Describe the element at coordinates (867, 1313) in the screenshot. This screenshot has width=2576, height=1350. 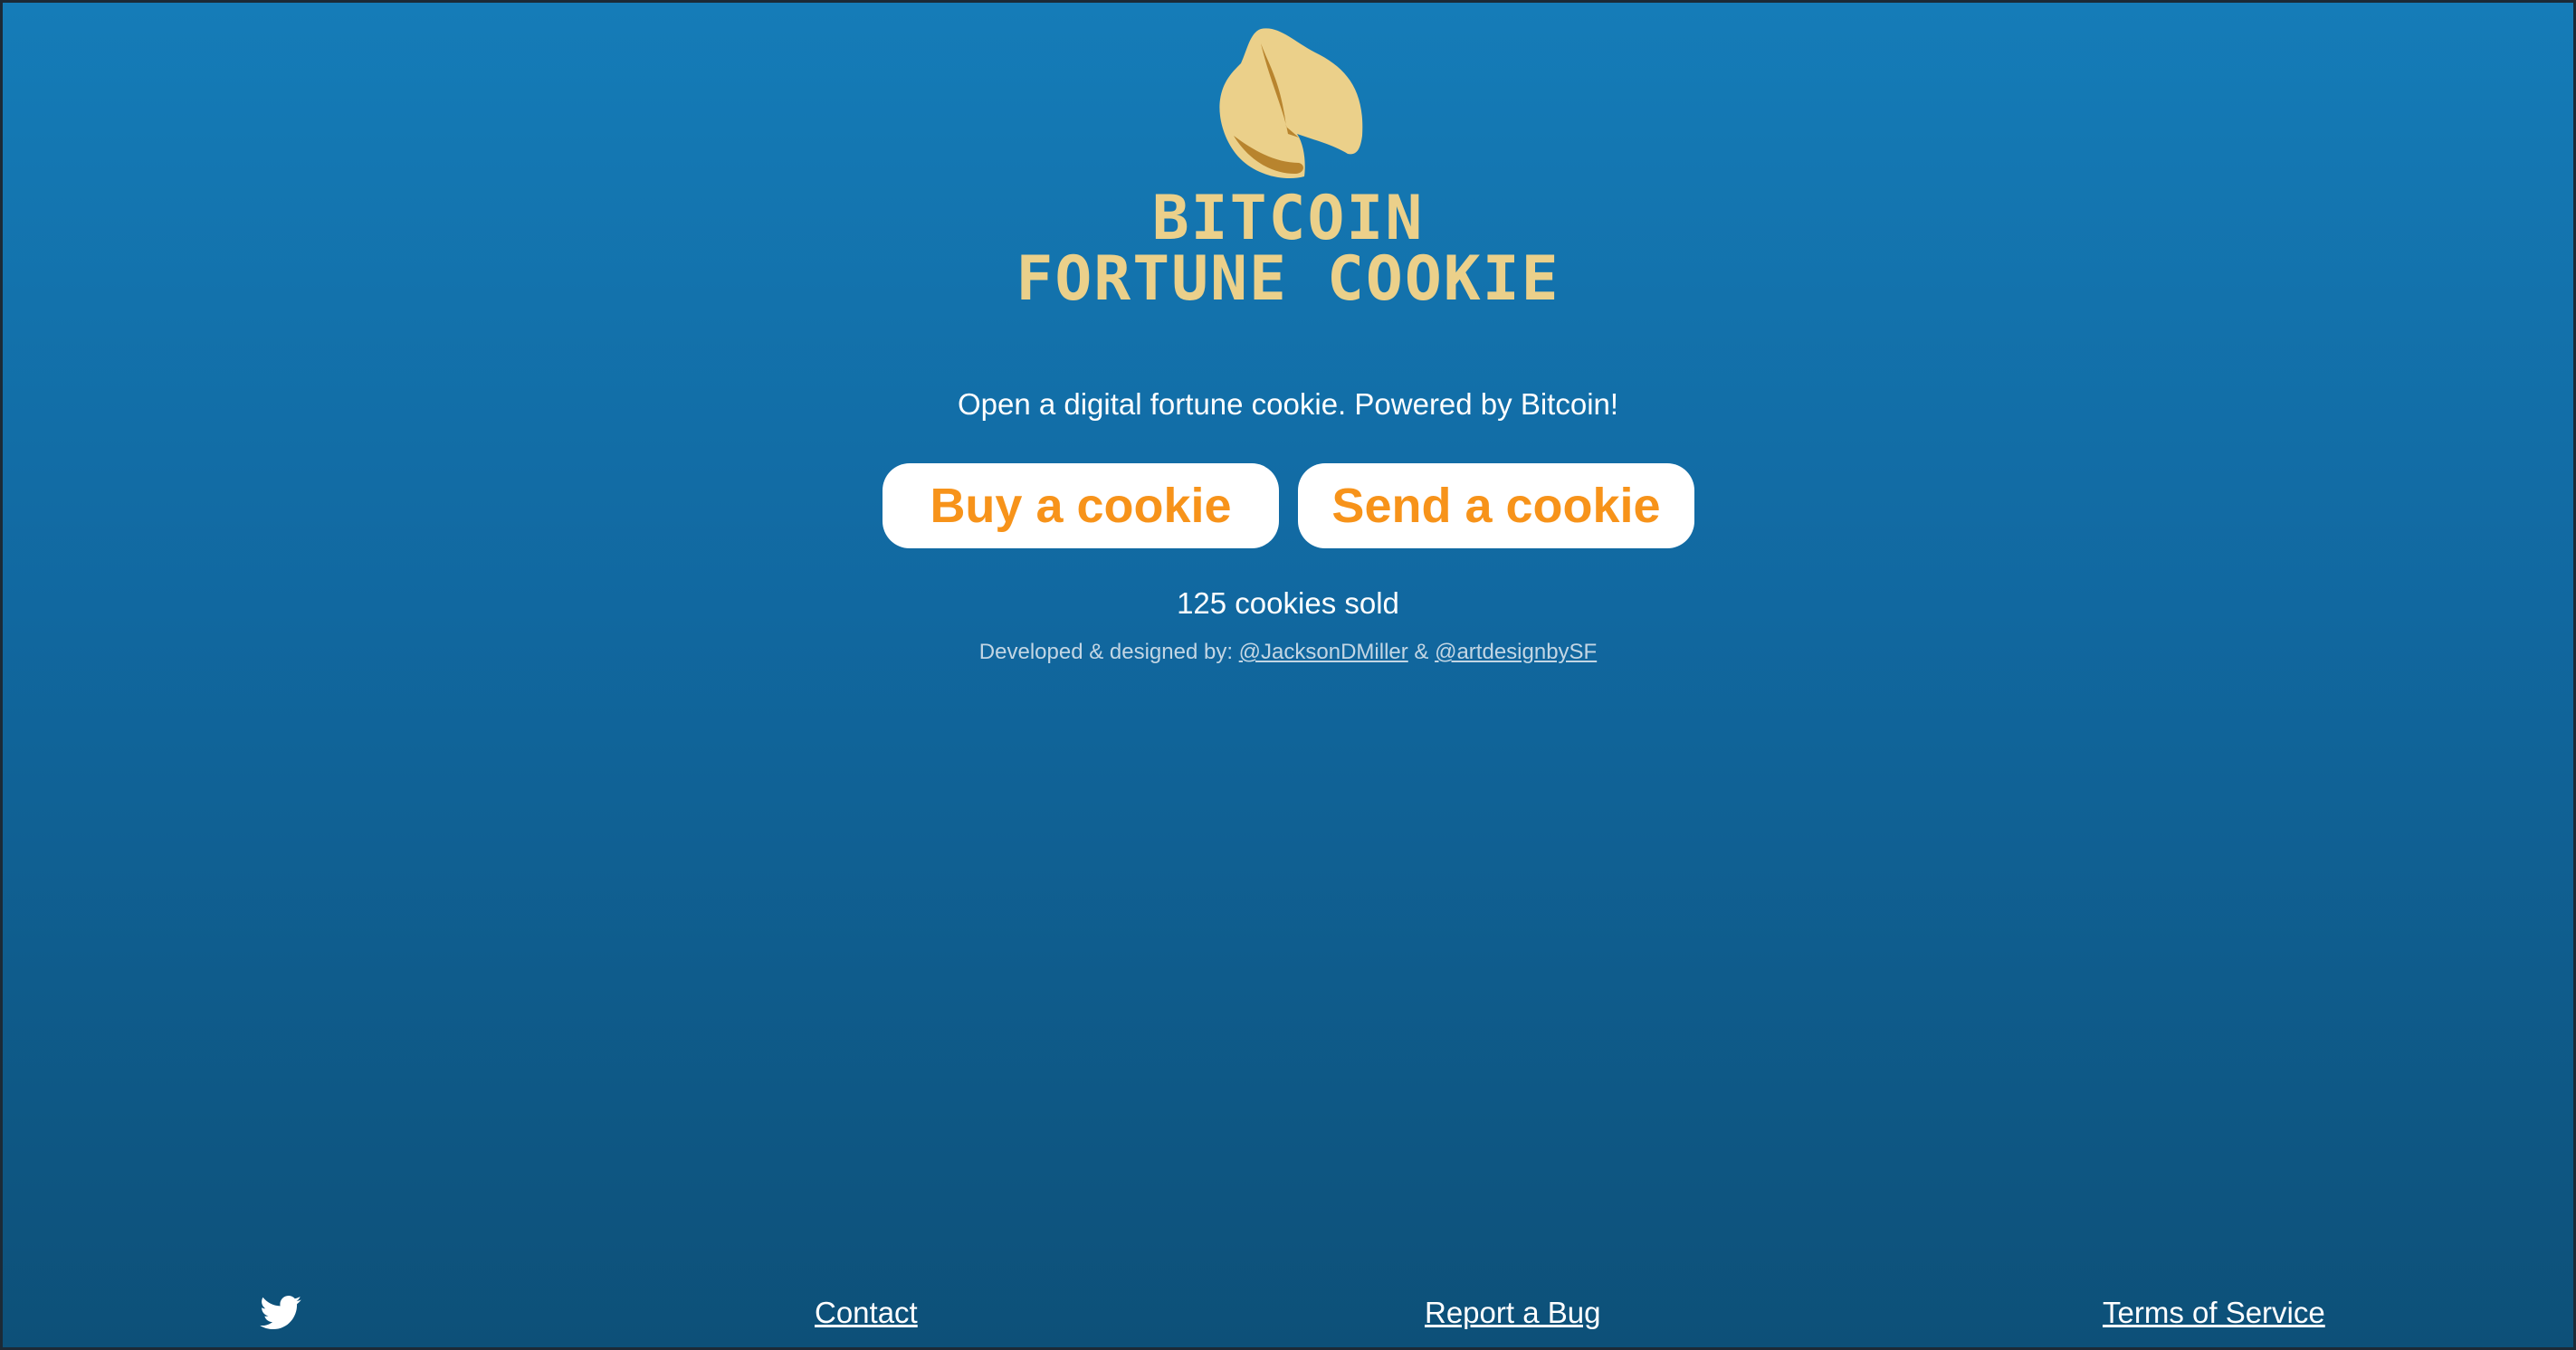
I see `footer-link-contact: Contact` at that location.